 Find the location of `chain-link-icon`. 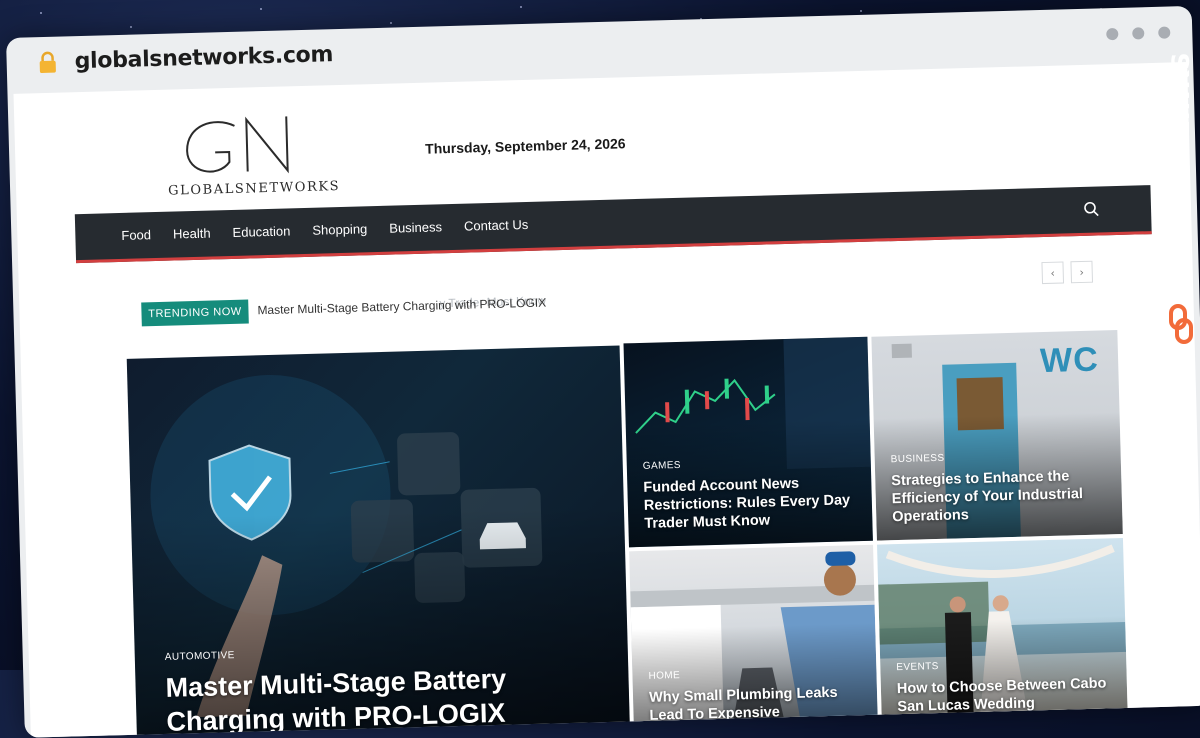

chain-link-icon is located at coordinates (1181, 324).